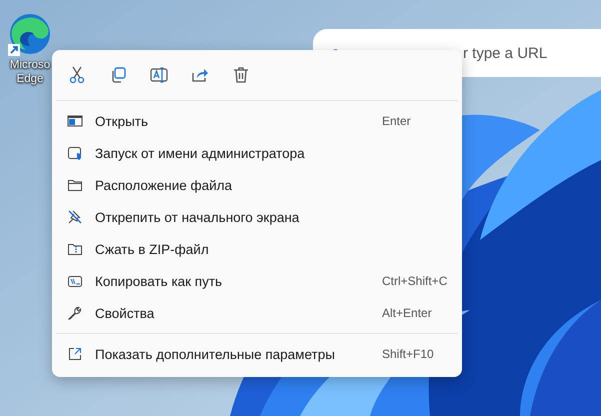  I want to click on folder-icon, so click(75, 185).